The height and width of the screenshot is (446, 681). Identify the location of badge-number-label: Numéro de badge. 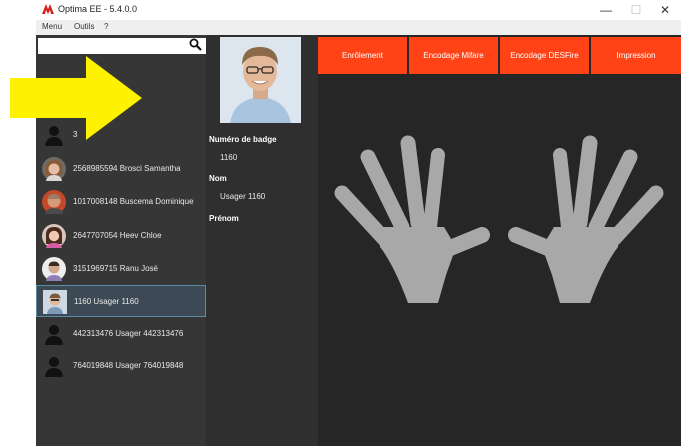
(243, 139).